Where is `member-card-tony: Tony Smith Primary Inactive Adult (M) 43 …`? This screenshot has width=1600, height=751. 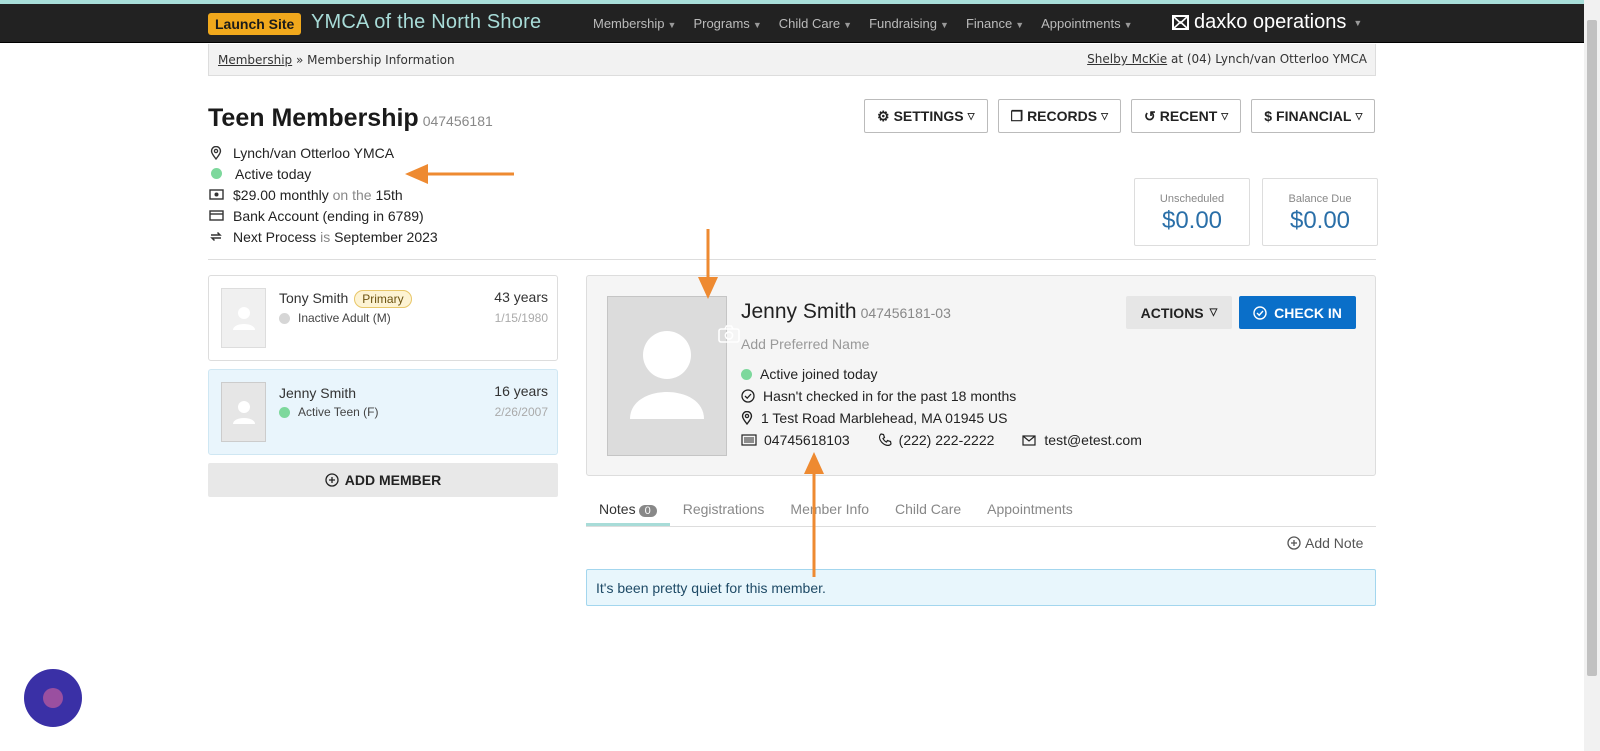 member-card-tony: Tony Smith Primary Inactive Adult (M) 43 … is located at coordinates (383, 318).